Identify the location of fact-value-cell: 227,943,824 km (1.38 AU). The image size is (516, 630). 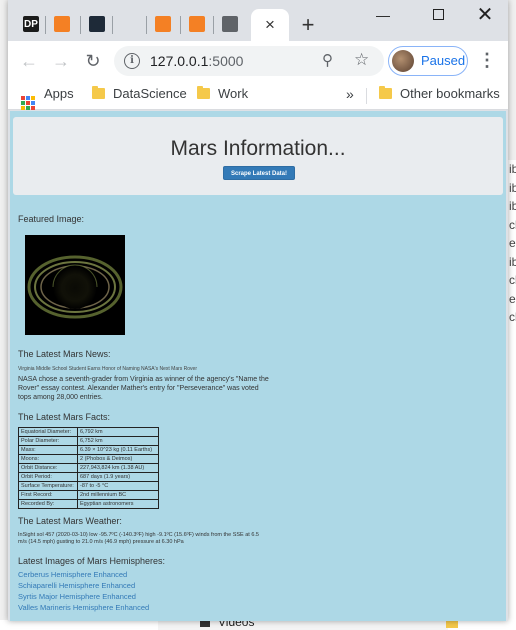
(118, 468).